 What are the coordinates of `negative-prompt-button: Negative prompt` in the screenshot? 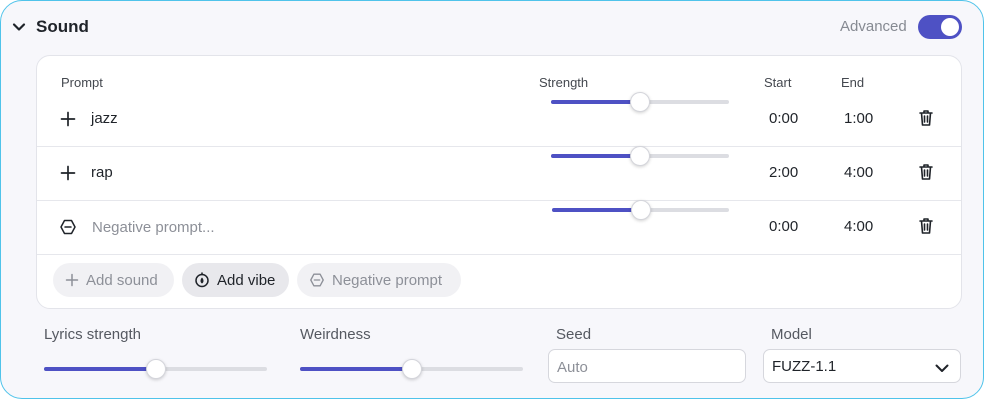 It's located at (379, 280).